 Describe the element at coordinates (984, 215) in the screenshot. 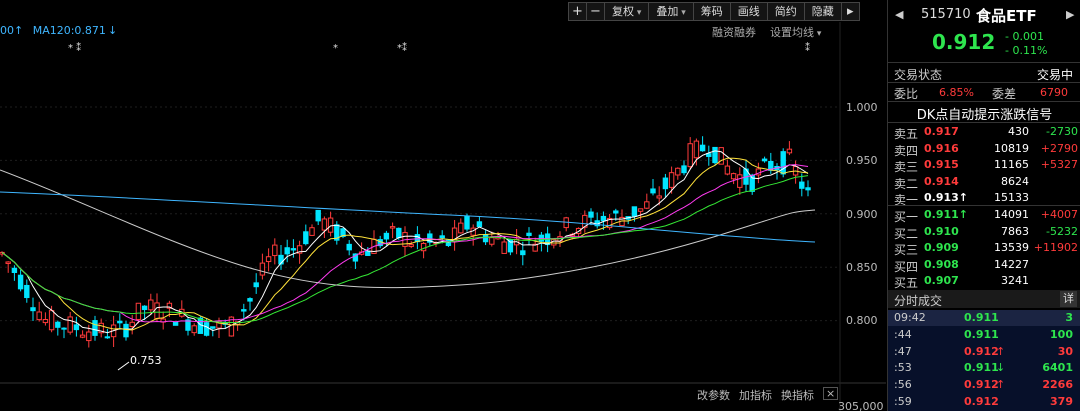

I see `bid-row: 买一 0.911↑ 14091 +4007` at that location.